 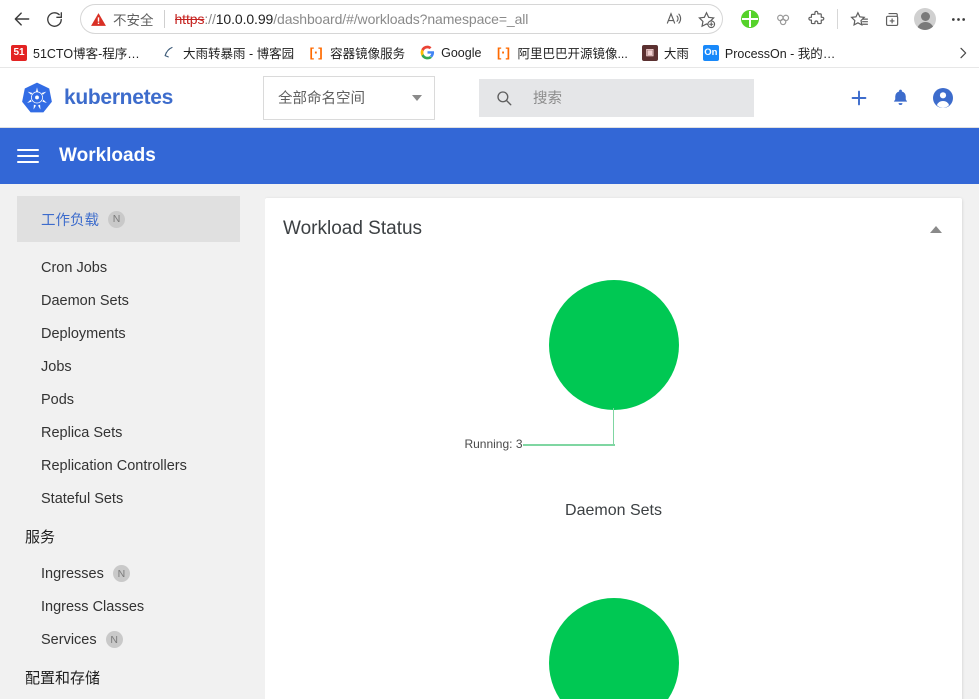 I want to click on settings-more-button, so click(x=958, y=19).